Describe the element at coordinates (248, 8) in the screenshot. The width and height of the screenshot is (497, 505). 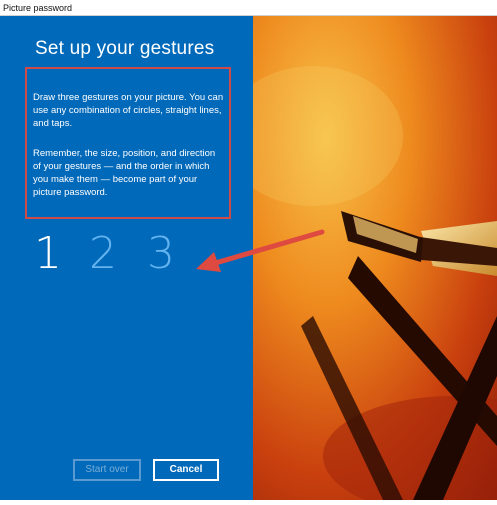
I see `window-title: Picture password` at that location.